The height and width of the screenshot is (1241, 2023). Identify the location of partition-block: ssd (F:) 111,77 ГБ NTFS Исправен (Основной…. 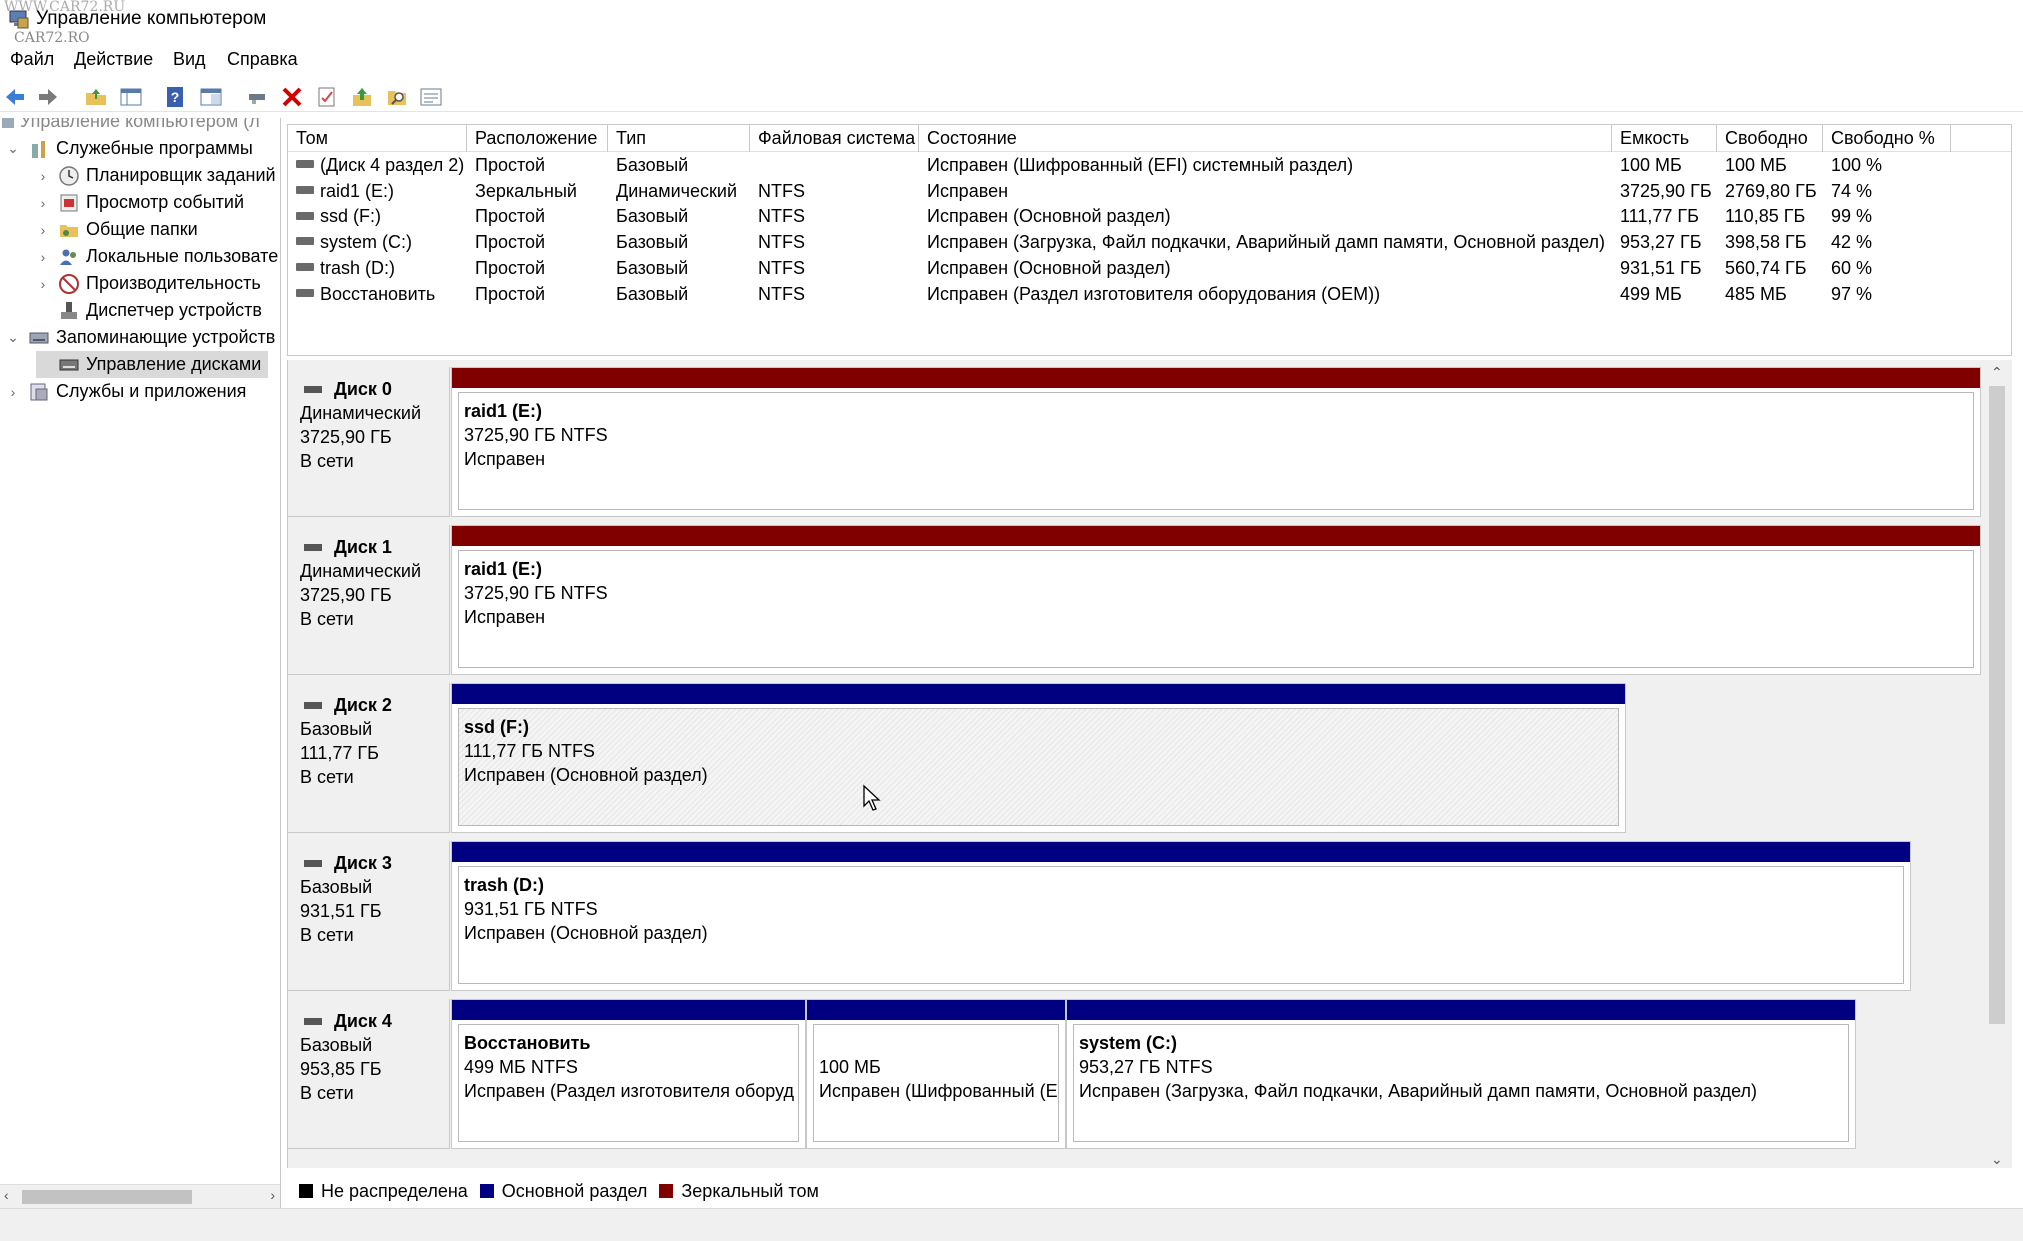
(1038, 758).